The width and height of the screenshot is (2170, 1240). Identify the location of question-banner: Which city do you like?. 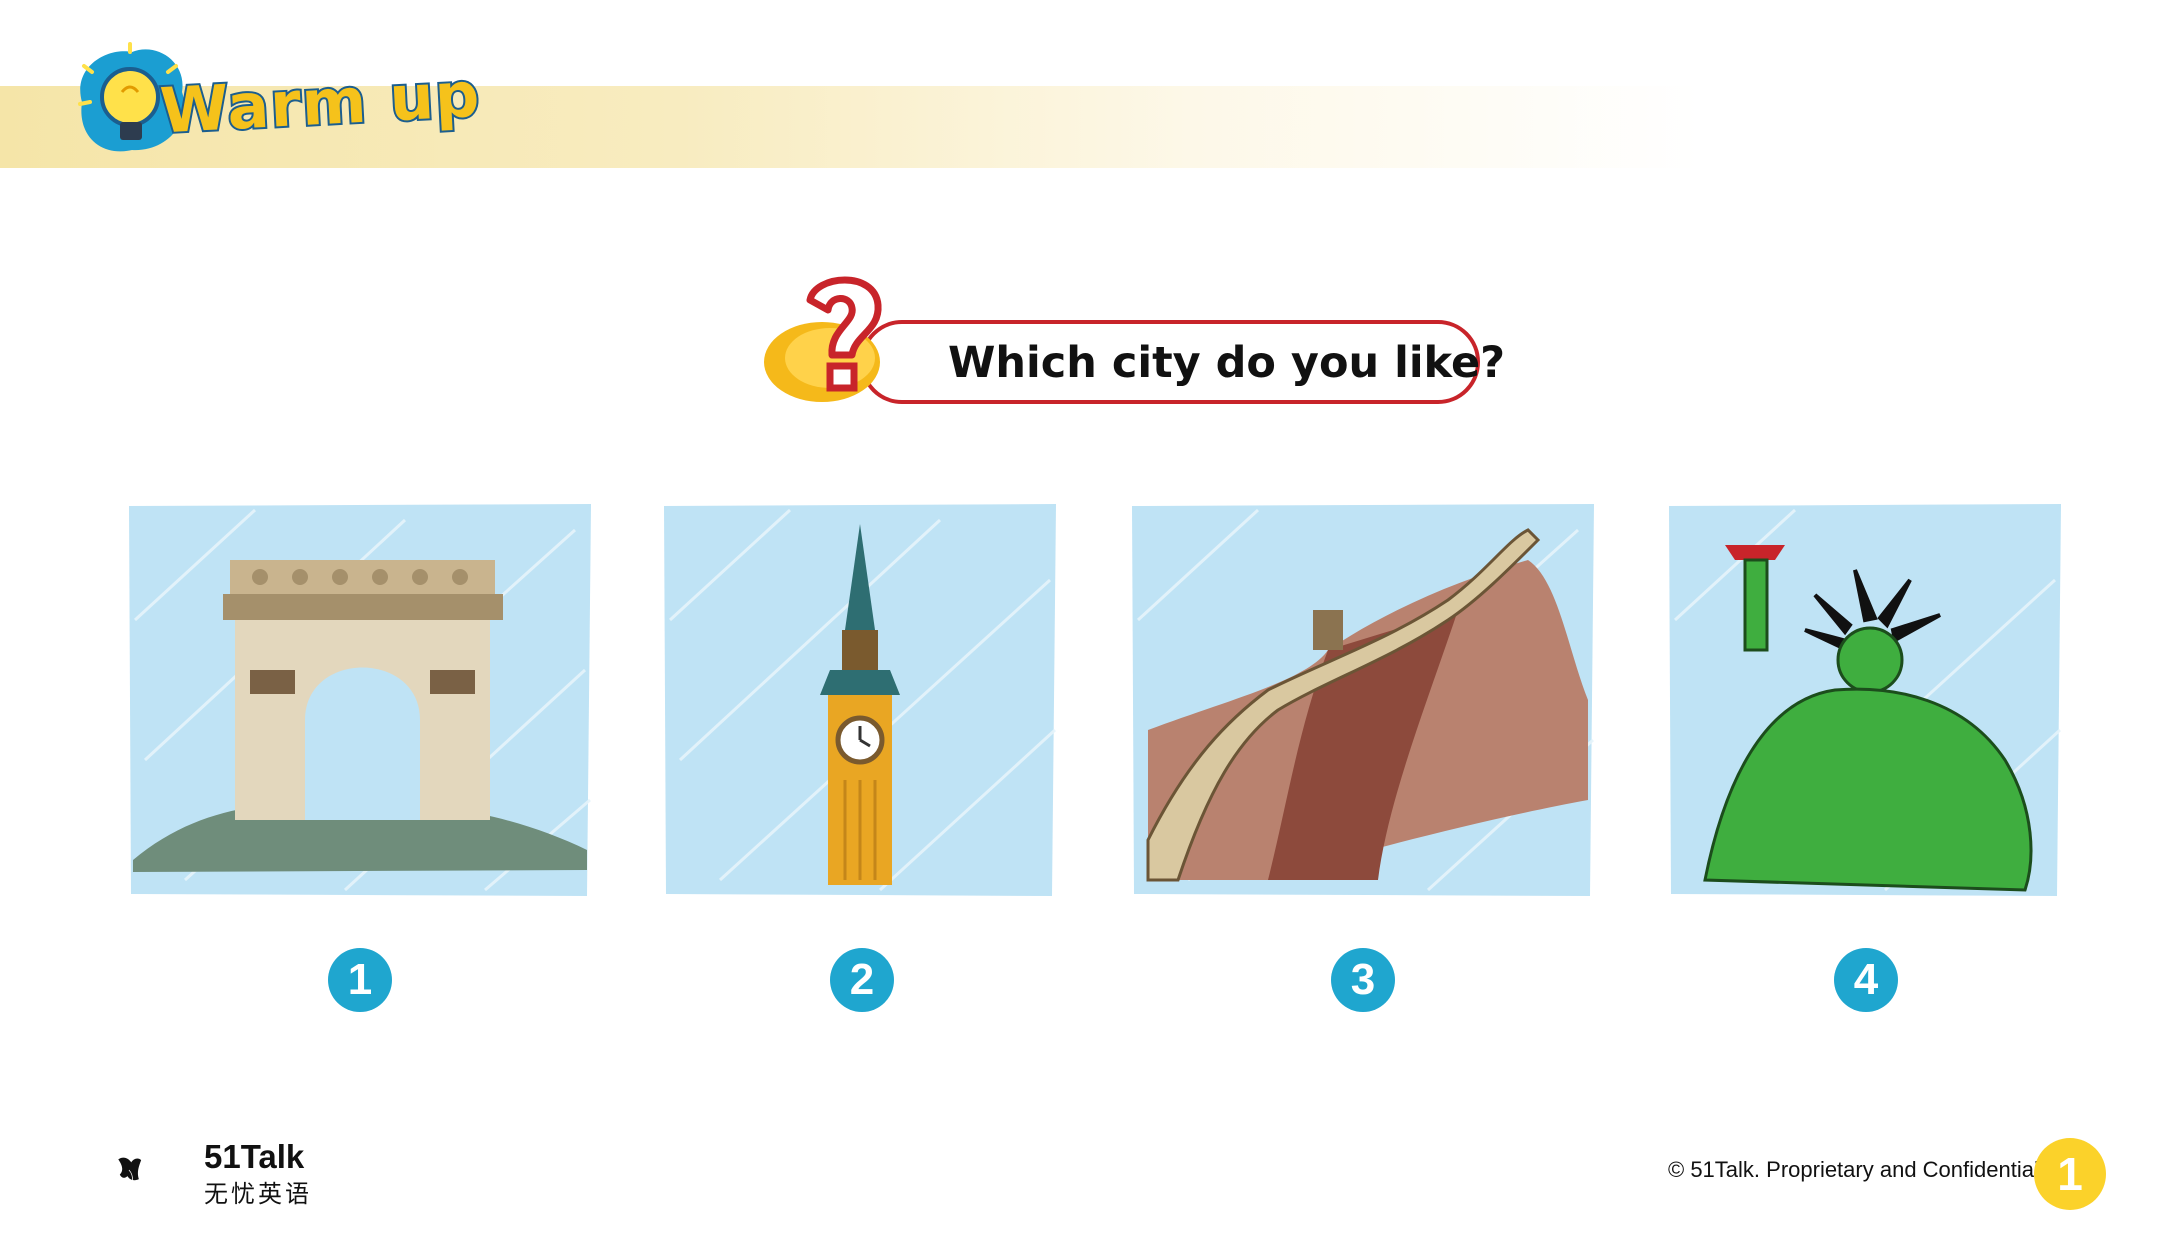
(1132, 345).